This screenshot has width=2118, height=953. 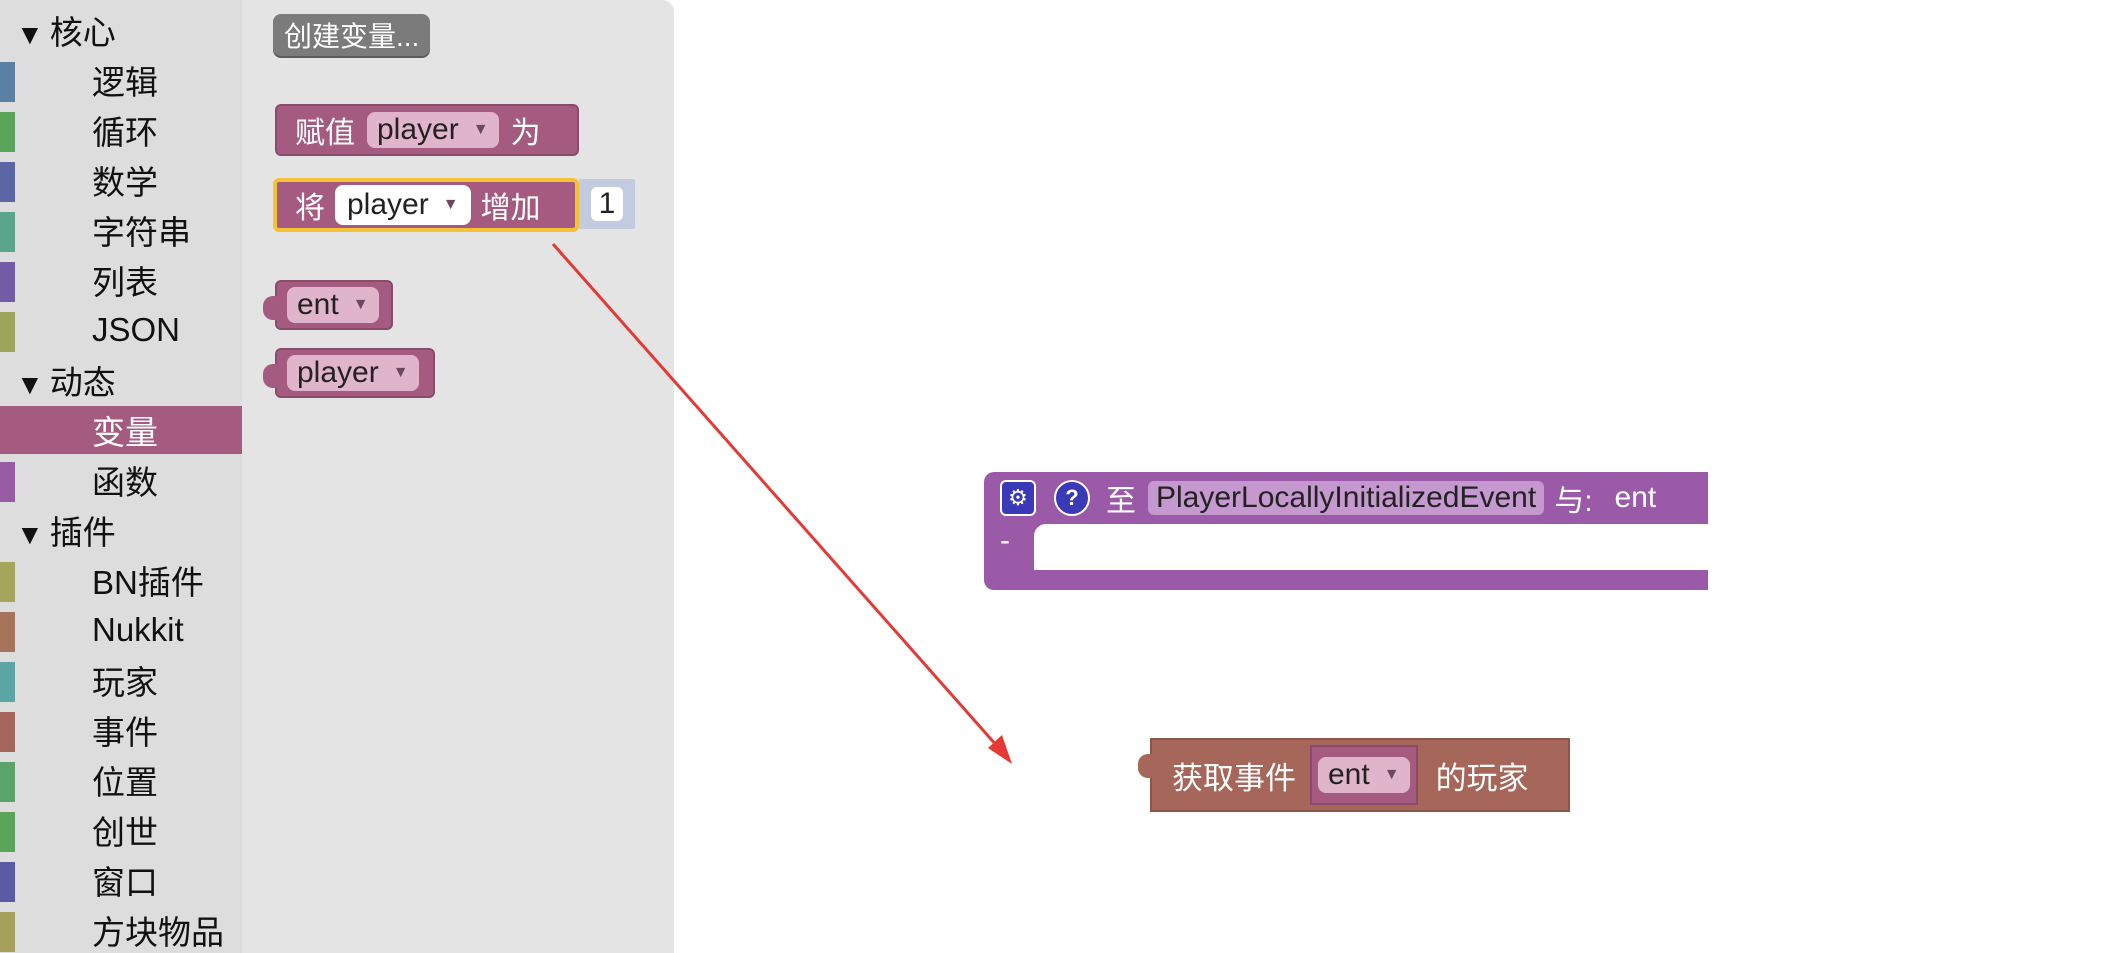 I want to click on block-connector, so click(x=1145, y=766).